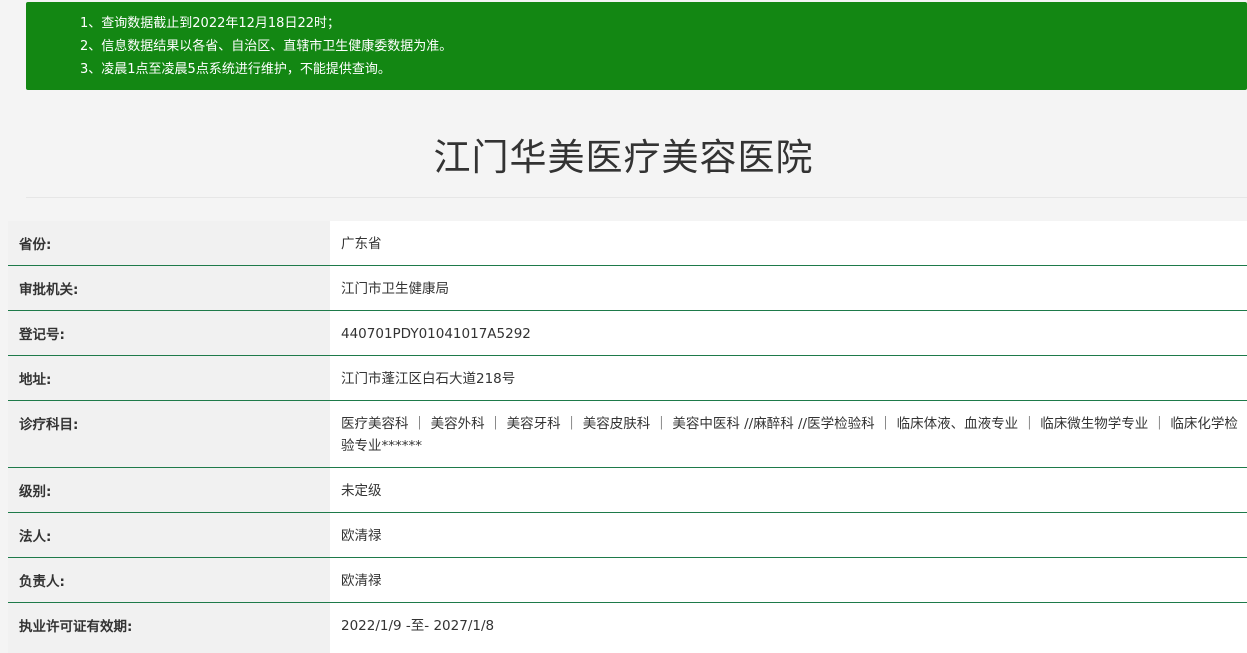 This screenshot has width=1247, height=653. I want to click on field-value: 江门市卫生健康局, so click(788, 288).